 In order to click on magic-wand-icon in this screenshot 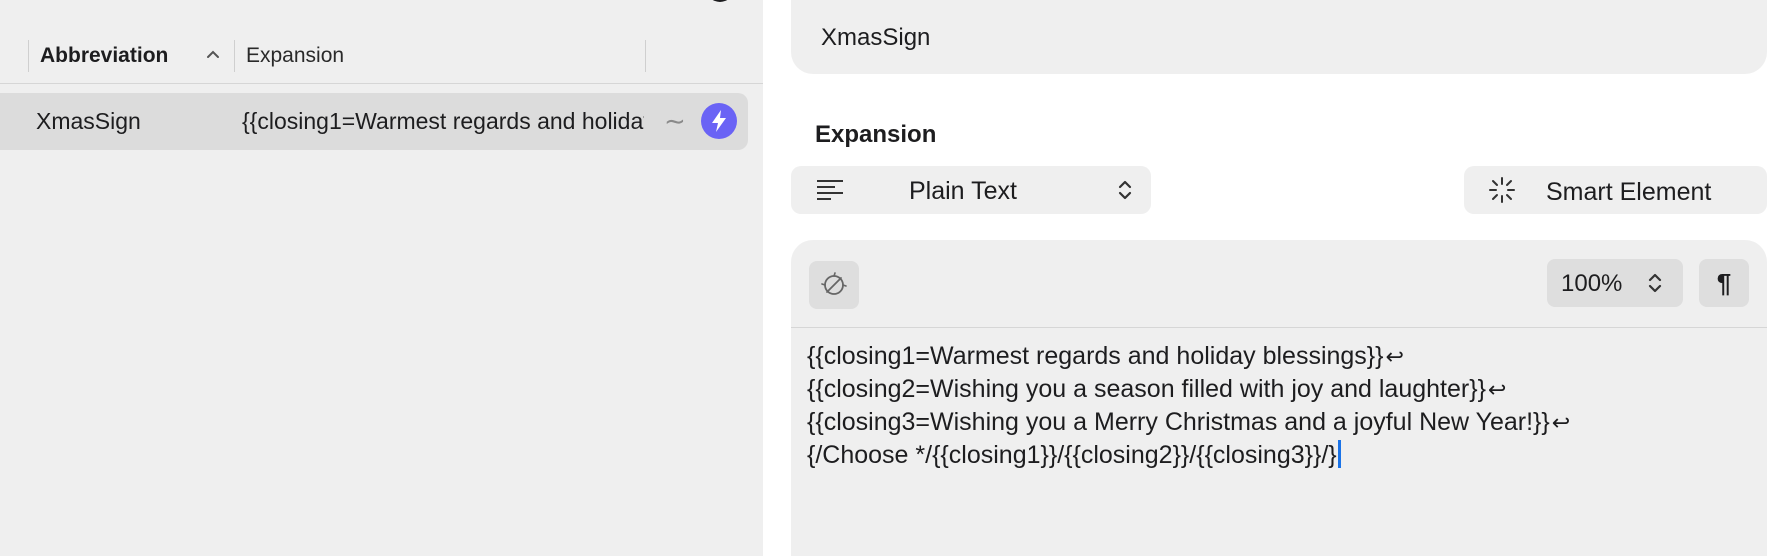, I will do `click(834, 283)`.